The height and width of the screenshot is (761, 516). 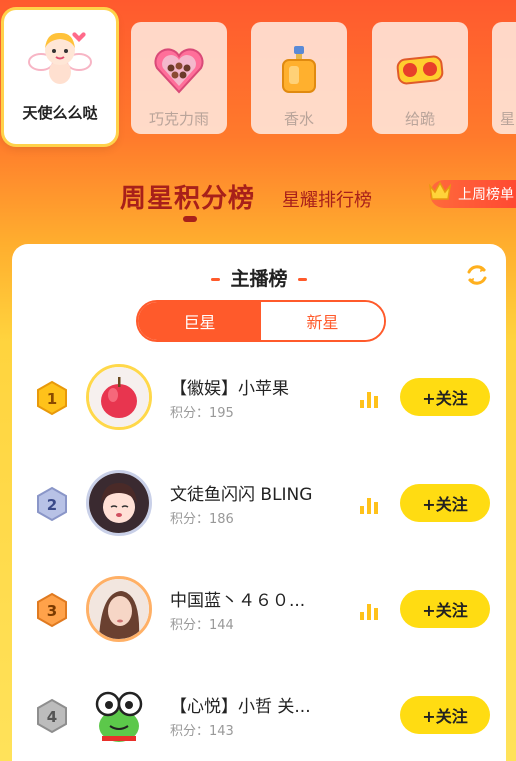 I want to click on perfume-bottle-icon, so click(x=299, y=70).